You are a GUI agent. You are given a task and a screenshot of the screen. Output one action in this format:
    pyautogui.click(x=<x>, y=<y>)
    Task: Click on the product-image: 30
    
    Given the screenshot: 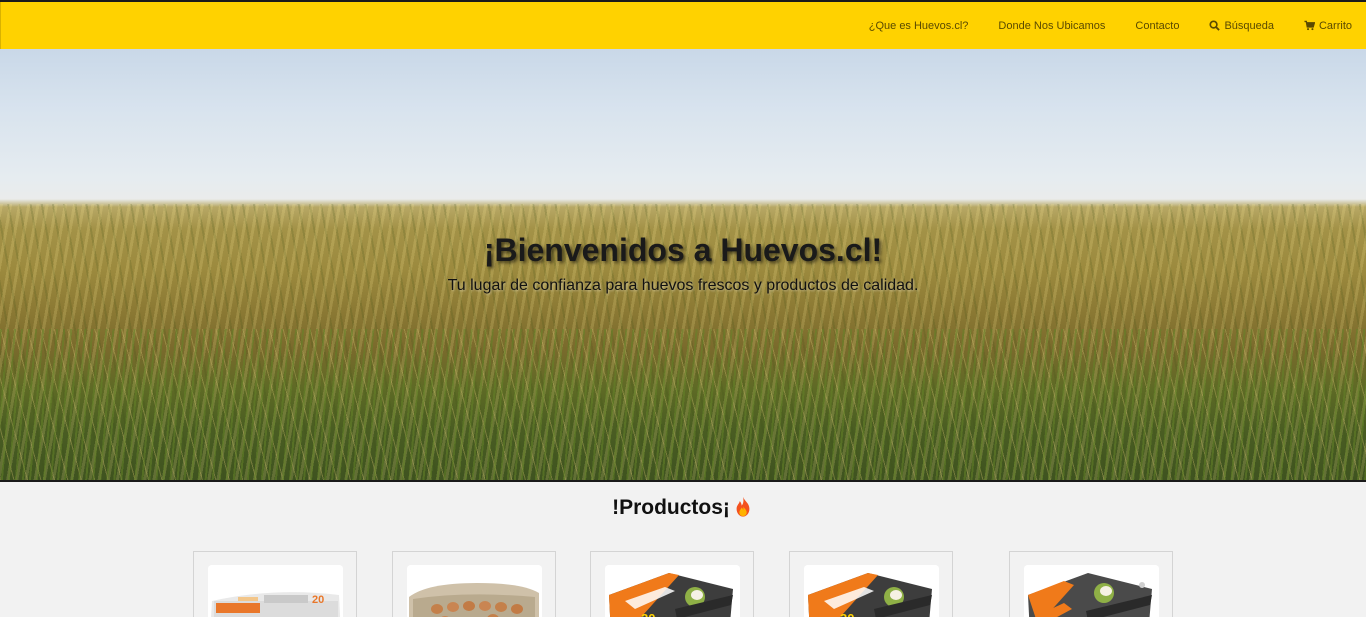 What is the action you would take?
    pyautogui.click(x=871, y=591)
    